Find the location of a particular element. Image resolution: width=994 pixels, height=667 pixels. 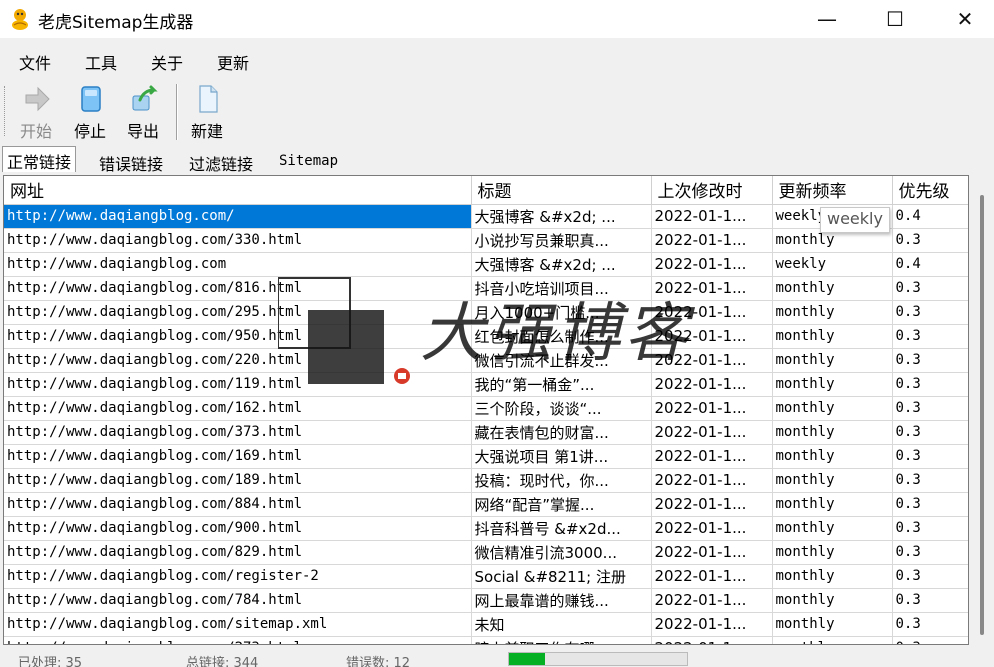

toolbar-grip is located at coordinates (5, 111).